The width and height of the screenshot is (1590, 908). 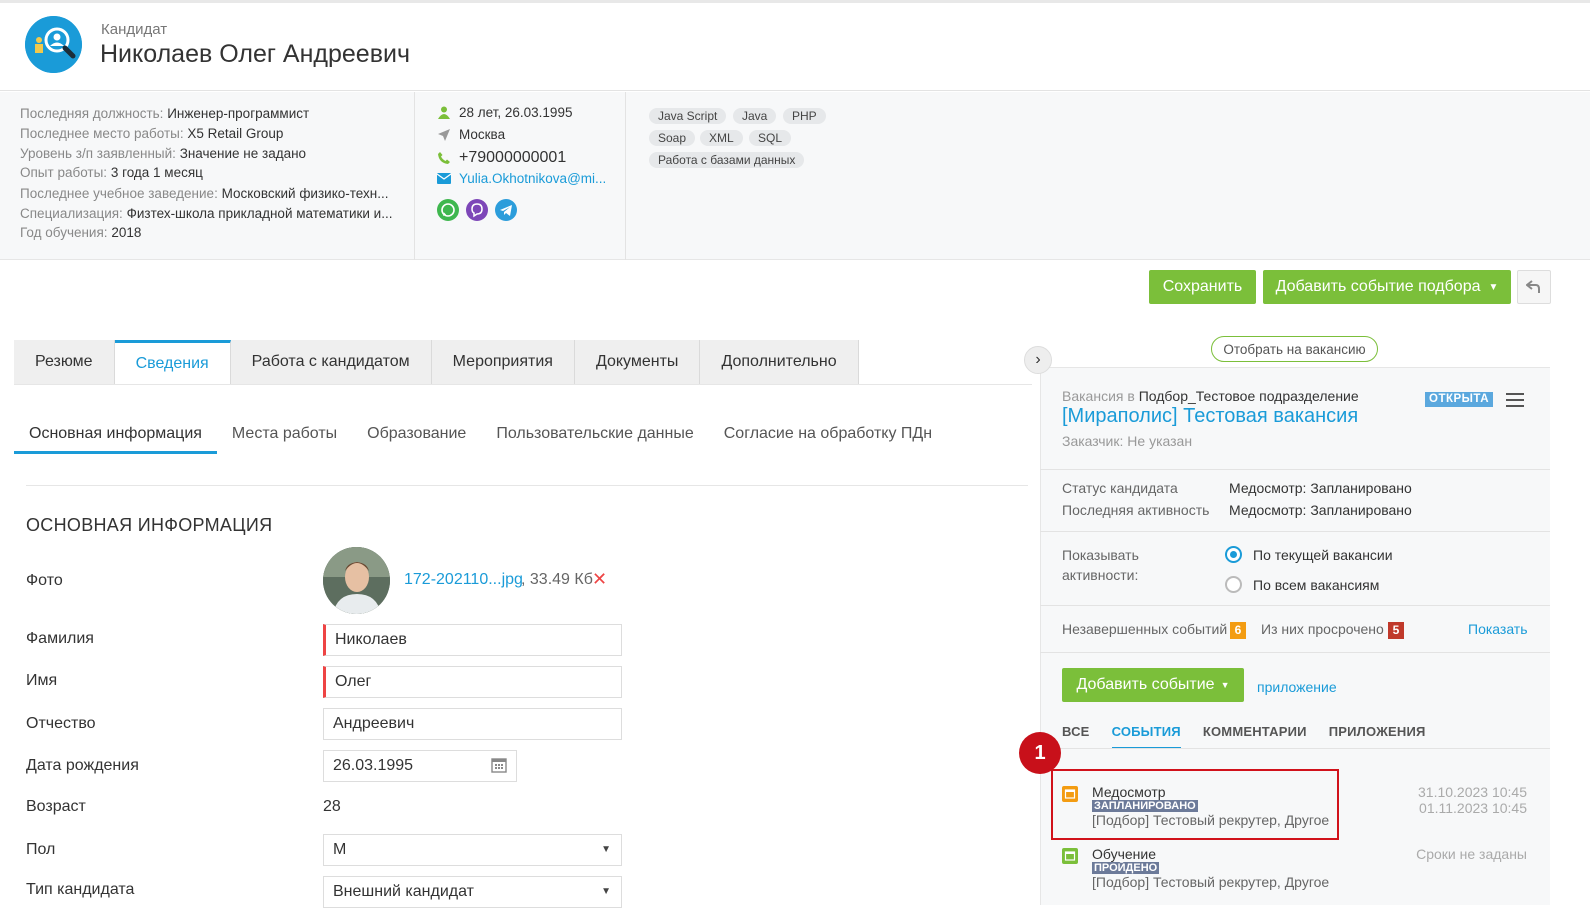 I want to click on last-activity-label: Последняя активность, so click(x=1136, y=510).